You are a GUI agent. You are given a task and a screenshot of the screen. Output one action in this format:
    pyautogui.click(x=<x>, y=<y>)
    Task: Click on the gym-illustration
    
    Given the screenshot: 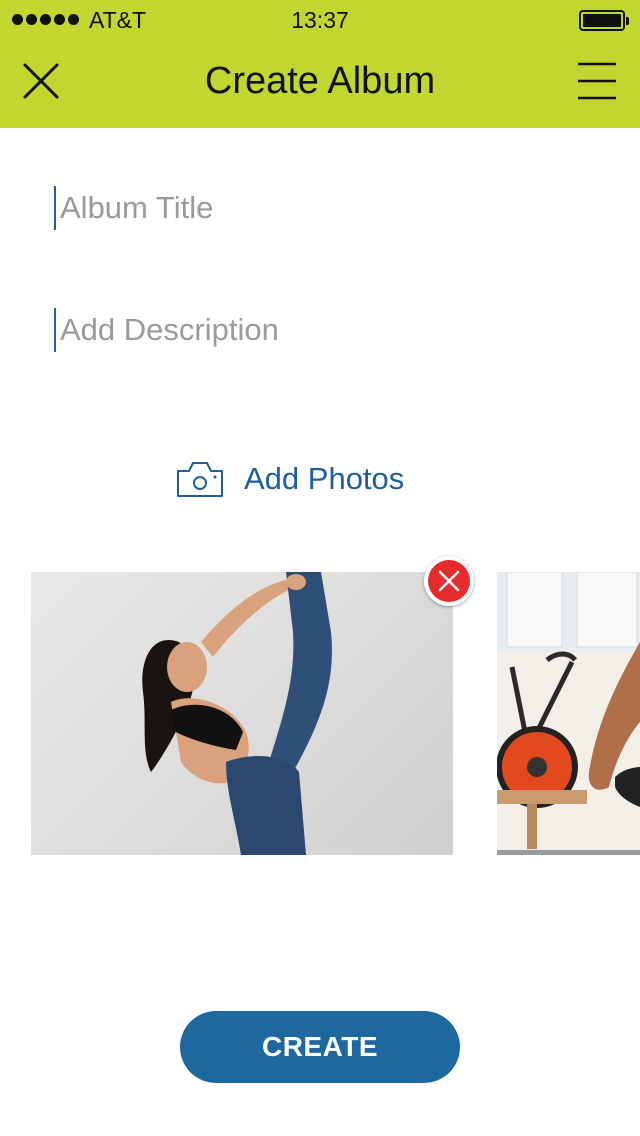 What is the action you would take?
    pyautogui.click(x=568, y=713)
    